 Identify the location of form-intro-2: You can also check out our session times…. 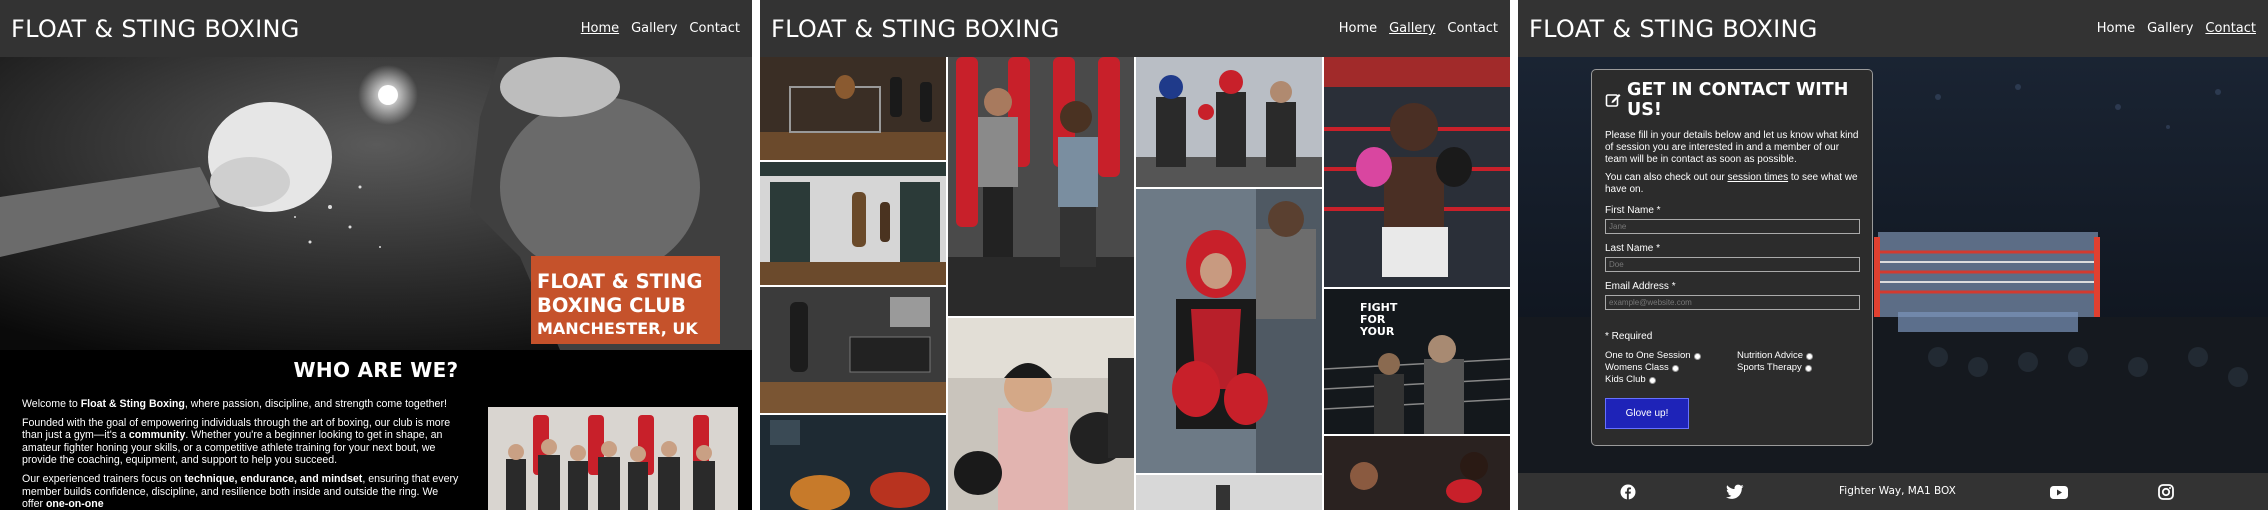
(1731, 183).